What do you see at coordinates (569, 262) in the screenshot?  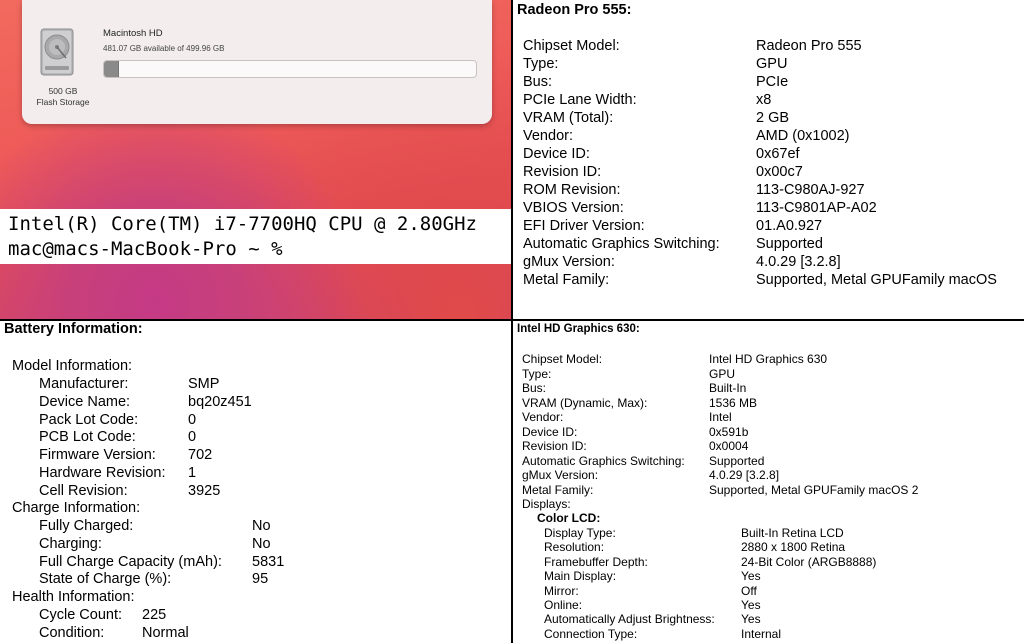 I see `radeon-row-label: gMux Version:` at bounding box center [569, 262].